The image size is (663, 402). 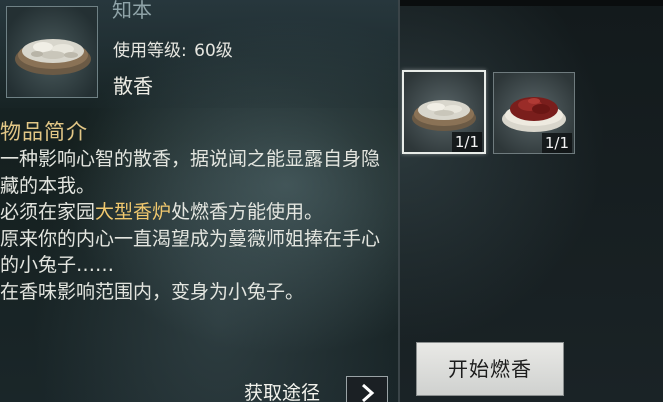 What do you see at coordinates (368, 392) in the screenshot?
I see `chevron-right-icon` at bounding box center [368, 392].